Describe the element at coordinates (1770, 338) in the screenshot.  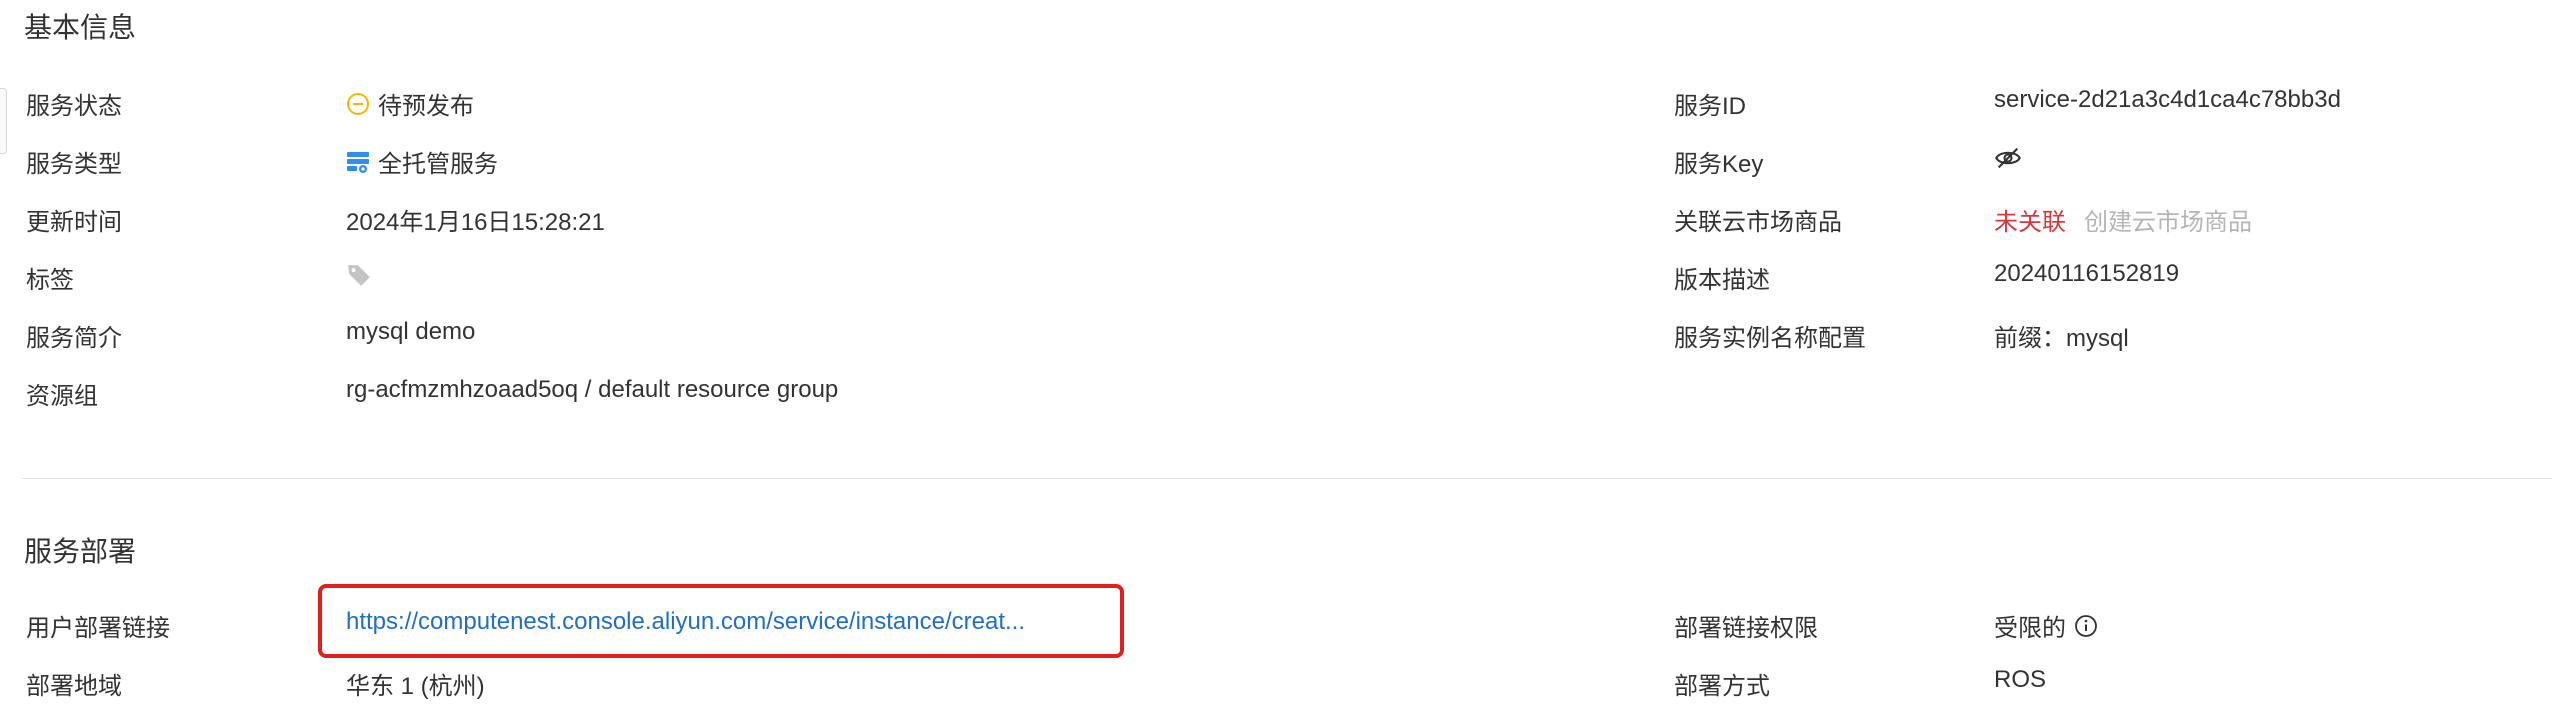
I see `label-instance-name-config: 服务实例名称配置` at that location.